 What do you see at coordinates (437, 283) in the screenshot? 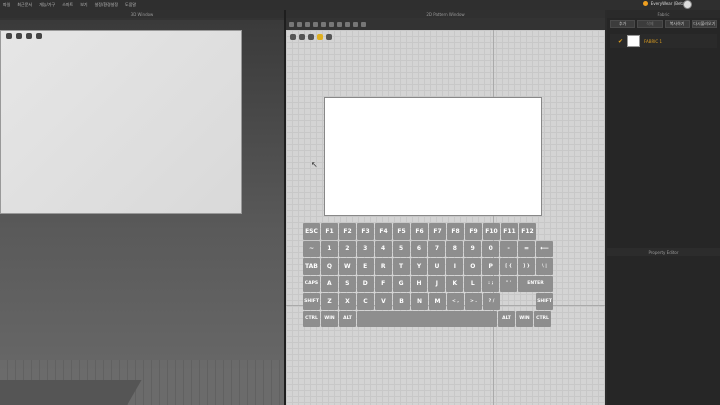
I see `key-j: J` at bounding box center [437, 283].